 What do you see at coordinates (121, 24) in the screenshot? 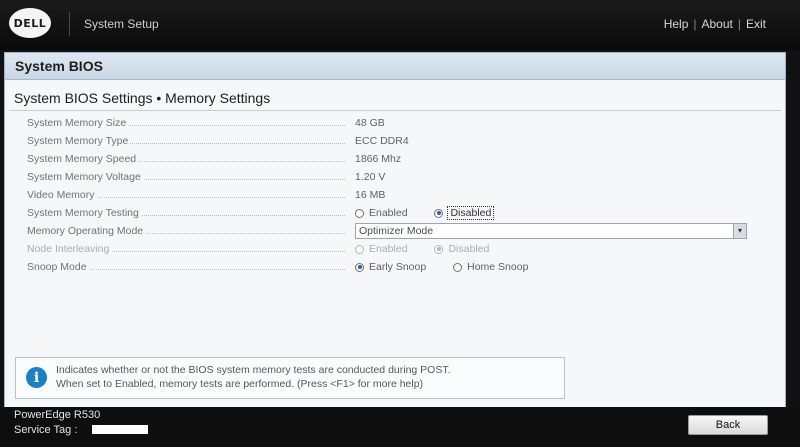
I see `app-title: System Setup` at bounding box center [121, 24].